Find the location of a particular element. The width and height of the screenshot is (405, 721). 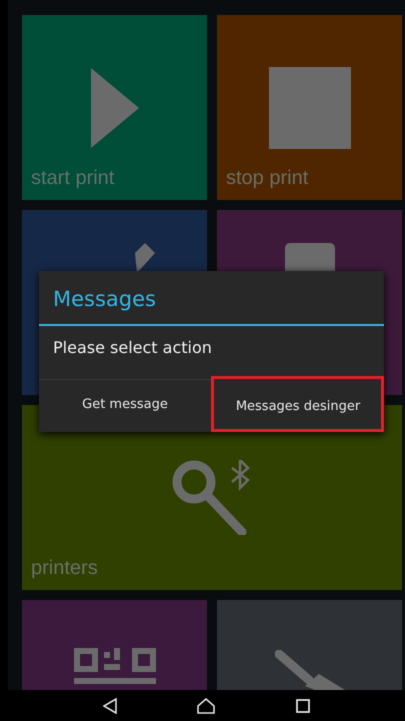

recent-apps-icon is located at coordinates (303, 705).